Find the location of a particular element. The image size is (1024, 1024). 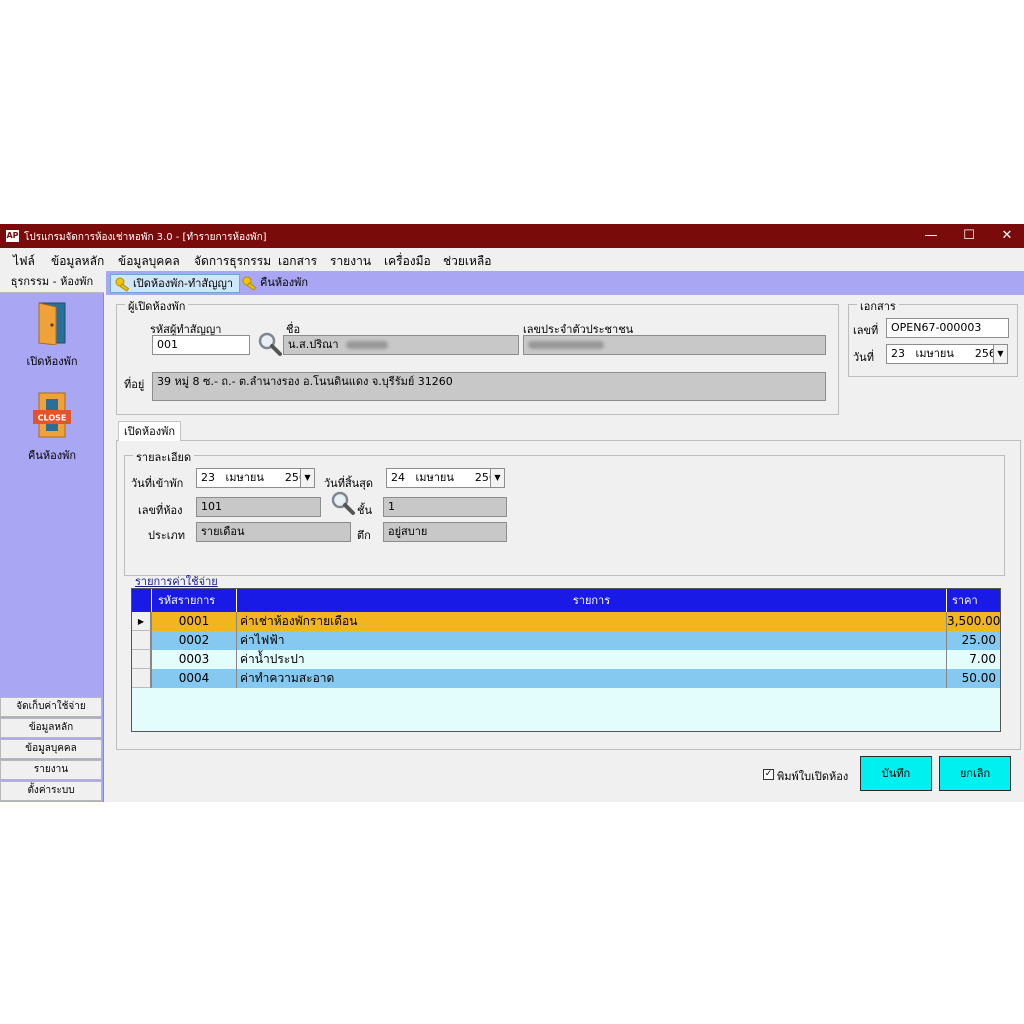

row-pointer-icon: ▶ is located at coordinates (141, 621).